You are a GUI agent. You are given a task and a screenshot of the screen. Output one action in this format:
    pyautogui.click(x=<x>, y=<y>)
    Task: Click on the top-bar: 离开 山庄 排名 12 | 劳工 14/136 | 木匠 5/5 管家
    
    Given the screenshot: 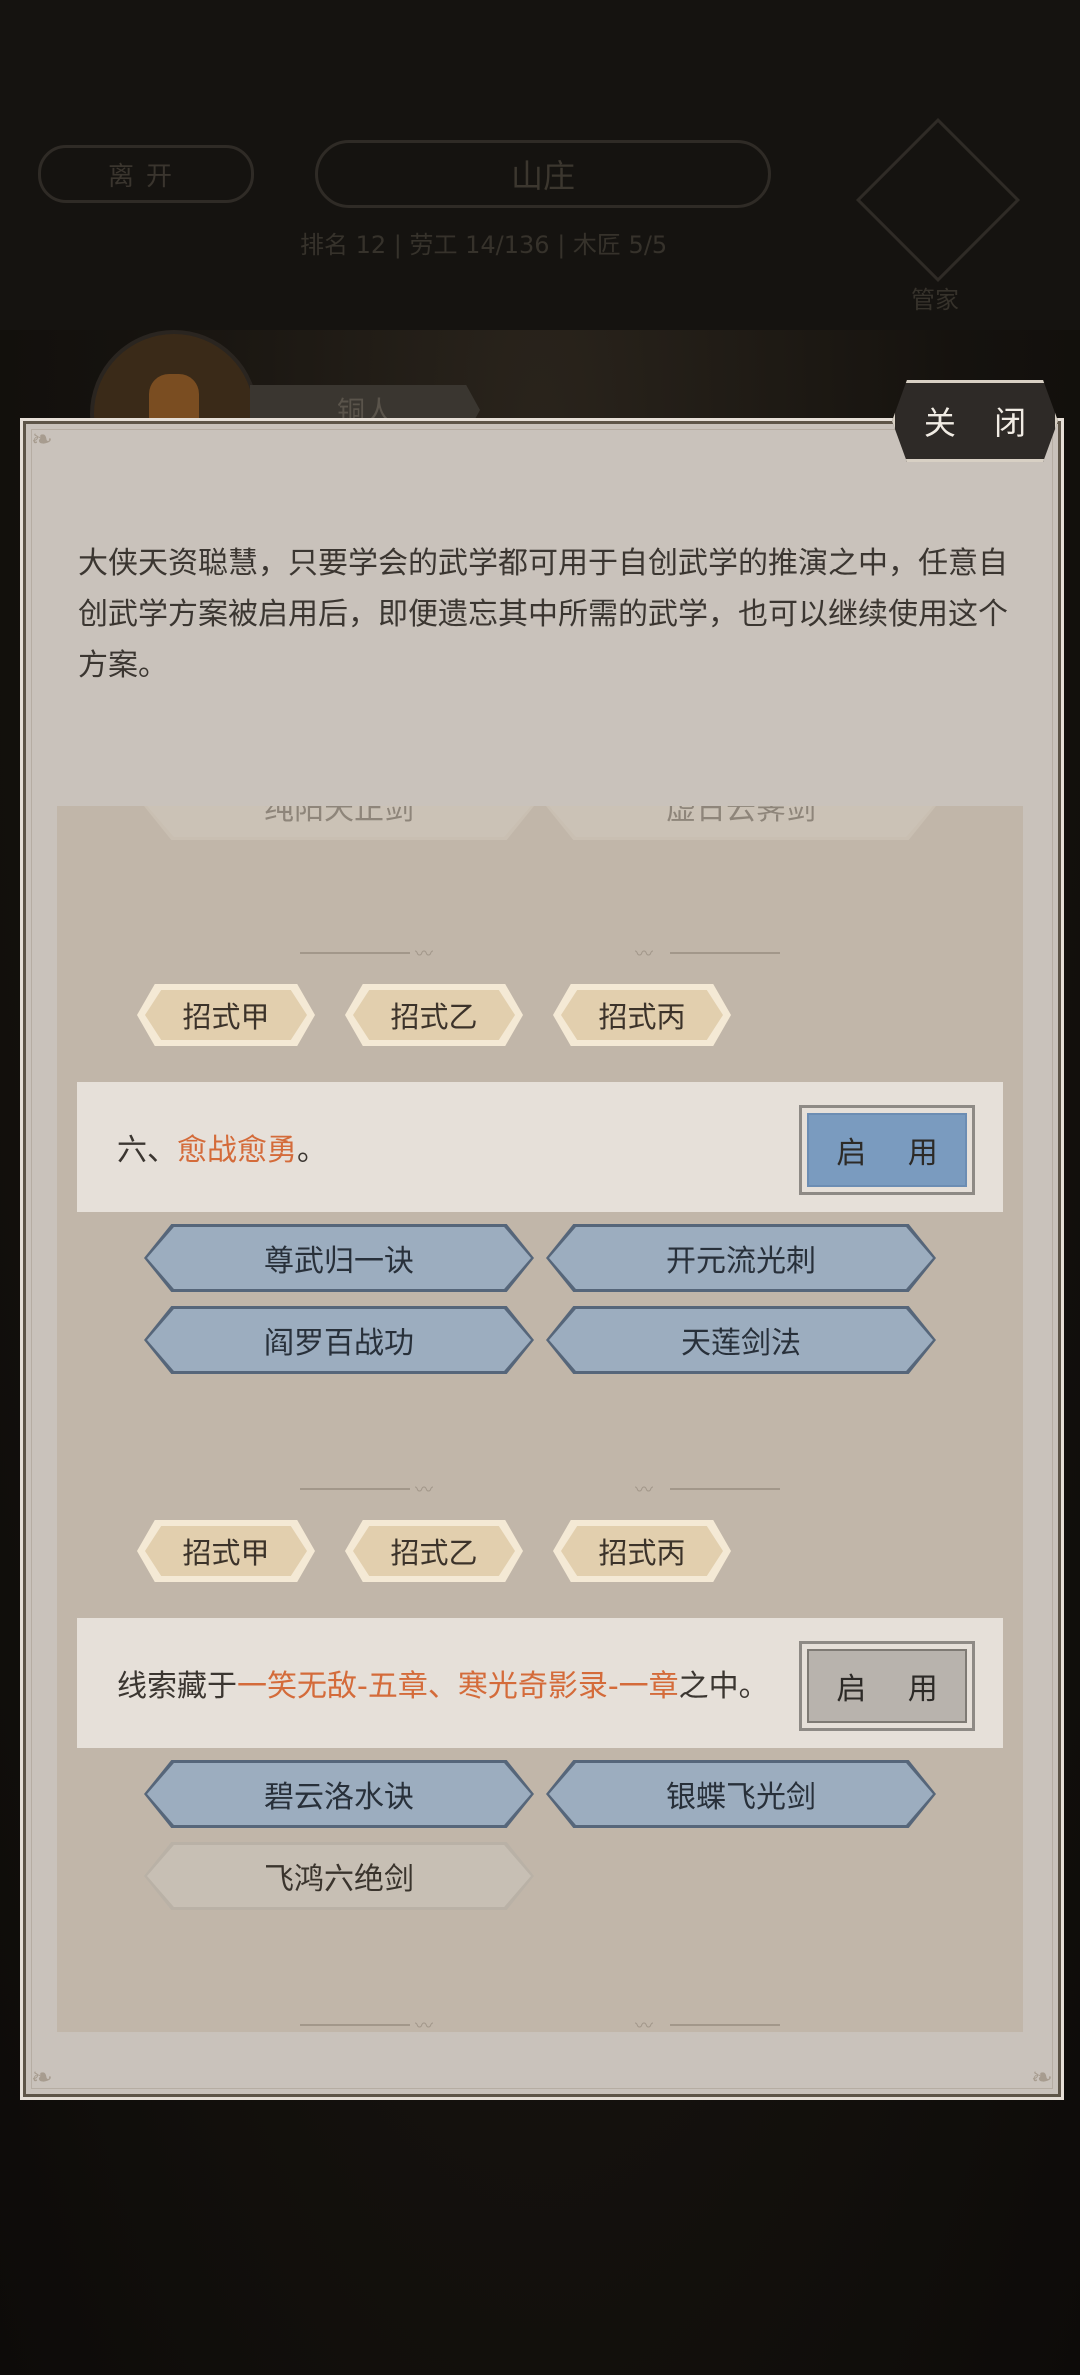 What is the action you would take?
    pyautogui.click(x=540, y=165)
    